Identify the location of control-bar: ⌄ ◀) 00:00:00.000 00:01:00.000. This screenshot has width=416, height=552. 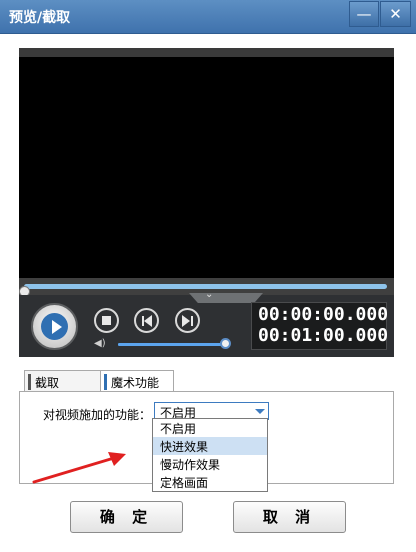
(206, 323).